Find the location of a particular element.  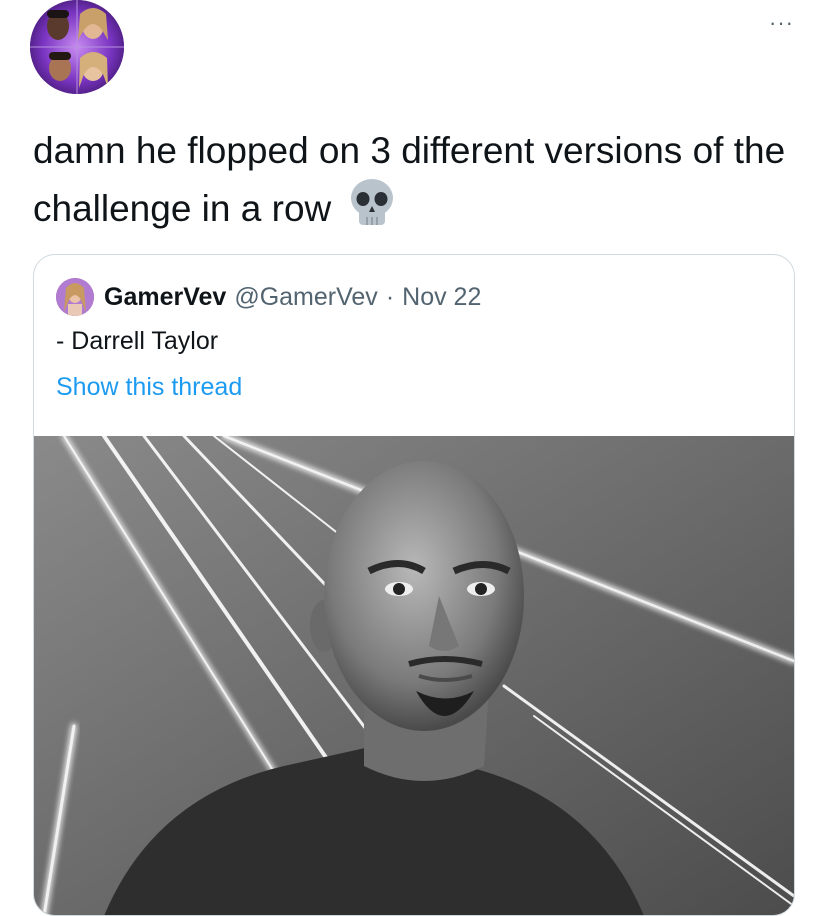

show-thread-link: Show this thread is located at coordinates (149, 387).